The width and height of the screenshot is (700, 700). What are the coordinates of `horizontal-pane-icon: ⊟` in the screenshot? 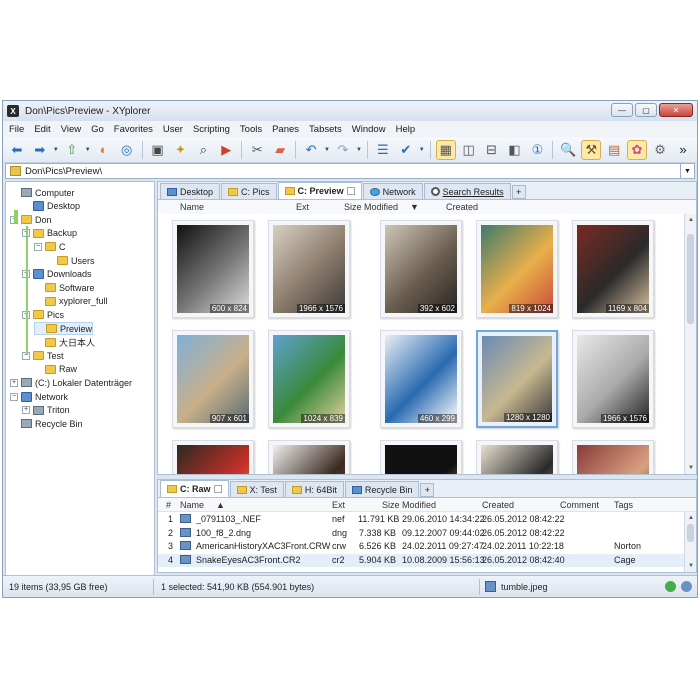 It's located at (492, 150).